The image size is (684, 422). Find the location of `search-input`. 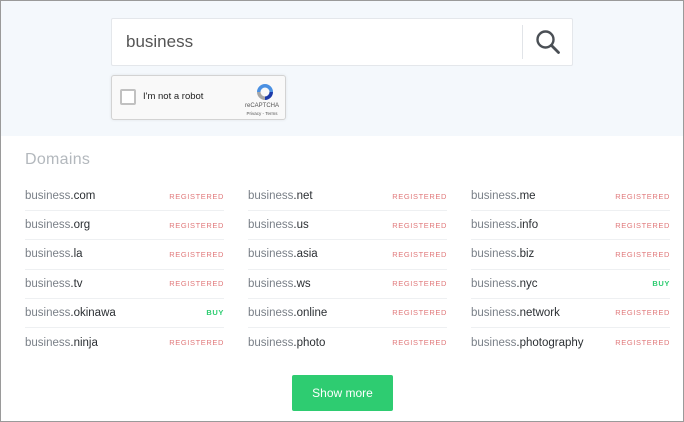

search-input is located at coordinates (317, 42).